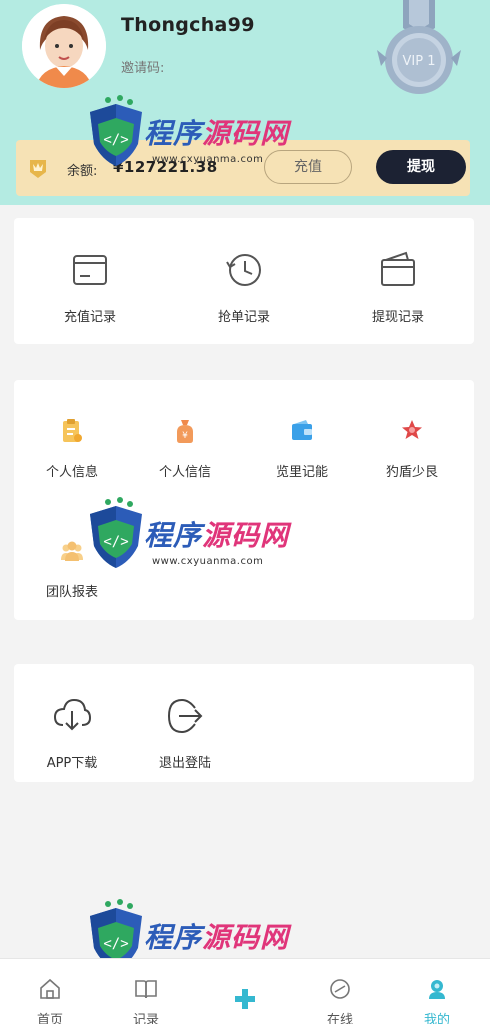  I want to click on card-icon, so click(90, 270).